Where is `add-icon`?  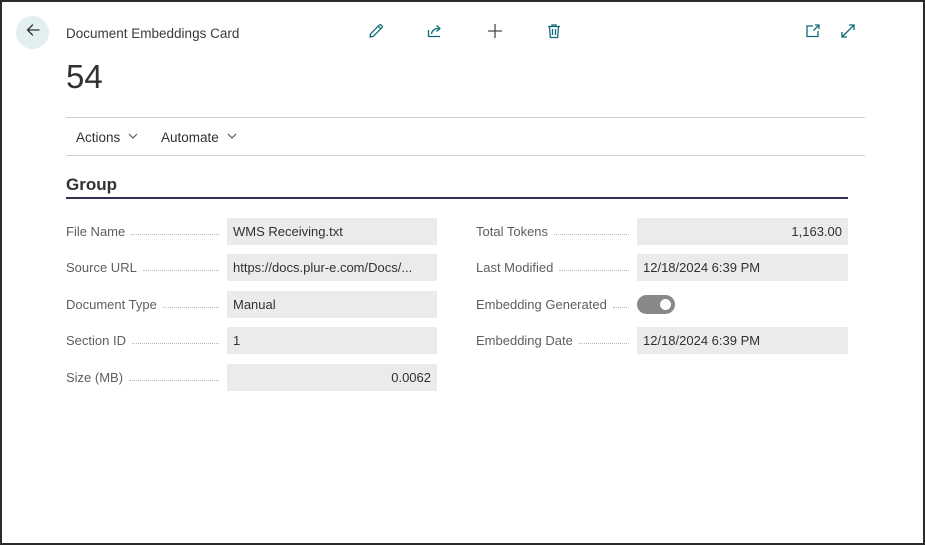
add-icon is located at coordinates (495, 33).